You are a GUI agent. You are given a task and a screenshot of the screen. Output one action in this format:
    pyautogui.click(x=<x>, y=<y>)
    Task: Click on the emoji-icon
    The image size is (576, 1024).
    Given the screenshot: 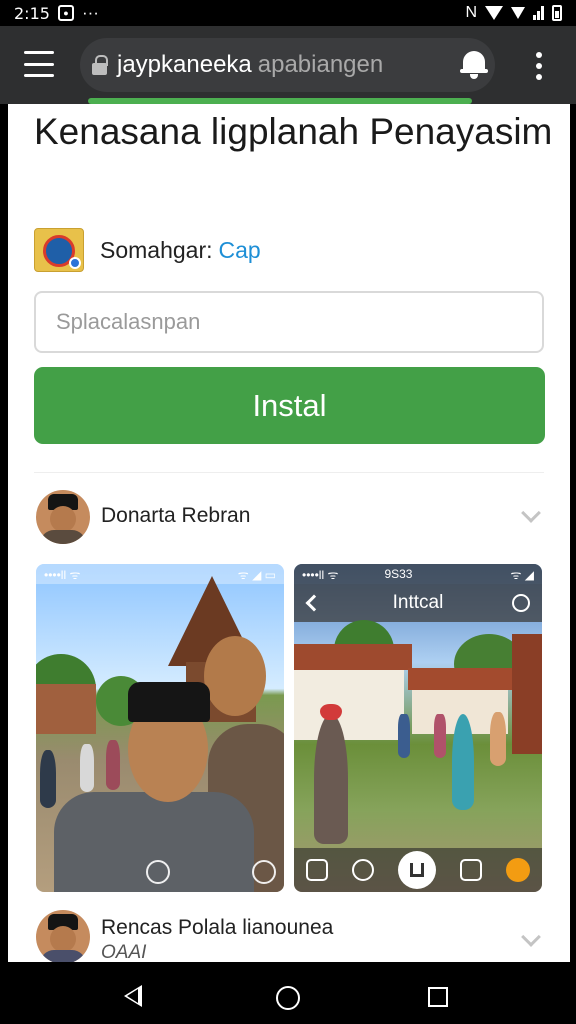 What is the action you would take?
    pyautogui.click(x=518, y=870)
    